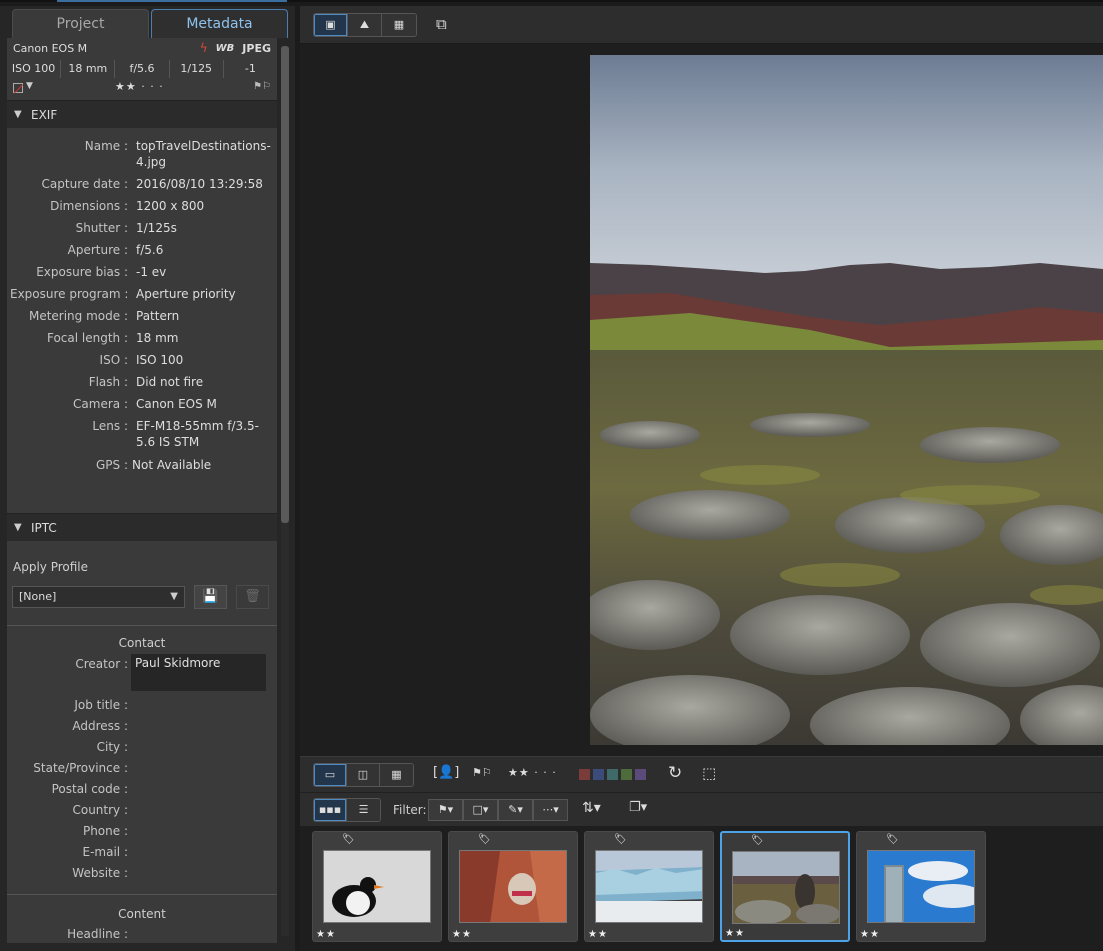  I want to click on exif-key: Exposure bias :, so click(82, 272).